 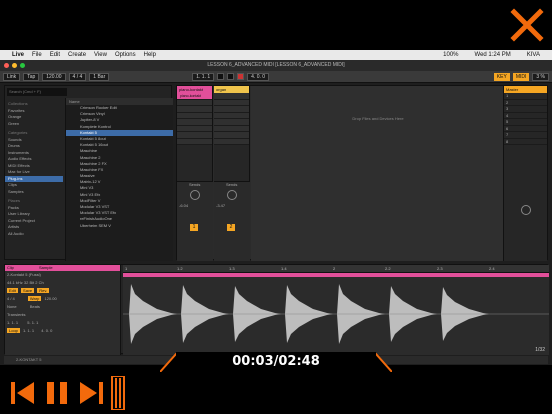 What do you see at coordinates (540, 76) in the screenshot?
I see `cpu-meter: 3 %` at bounding box center [540, 76].